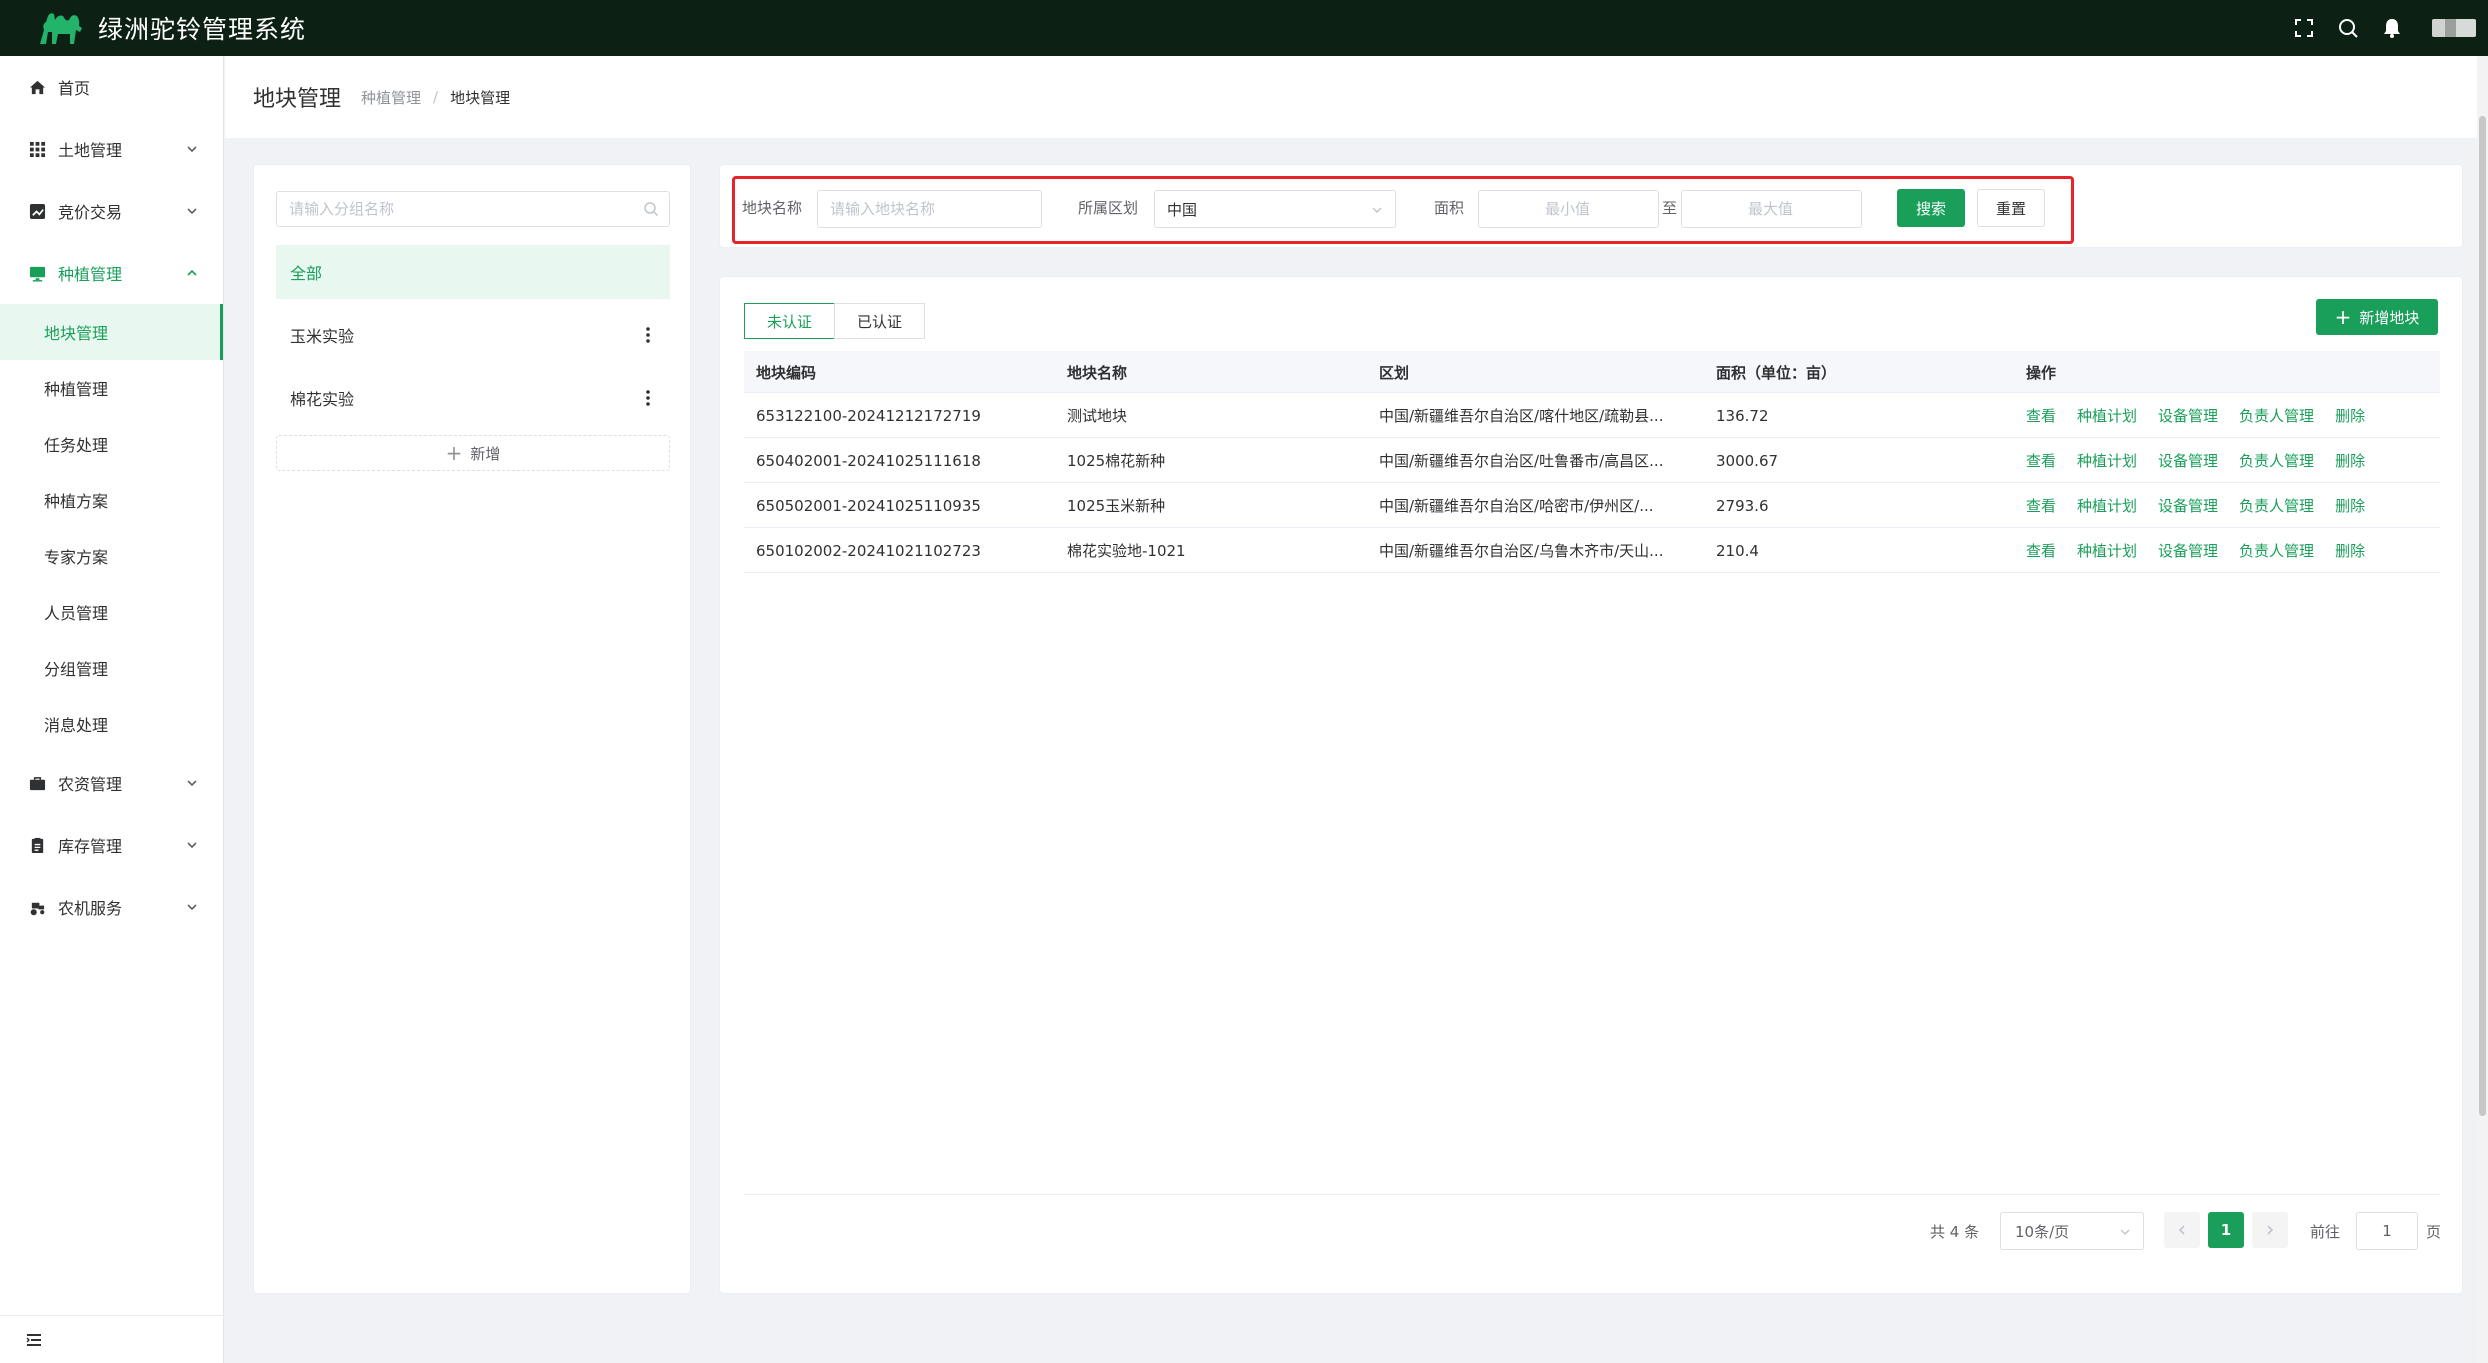  Describe the element at coordinates (1449, 208) in the screenshot. I see `area-label: 面积` at that location.